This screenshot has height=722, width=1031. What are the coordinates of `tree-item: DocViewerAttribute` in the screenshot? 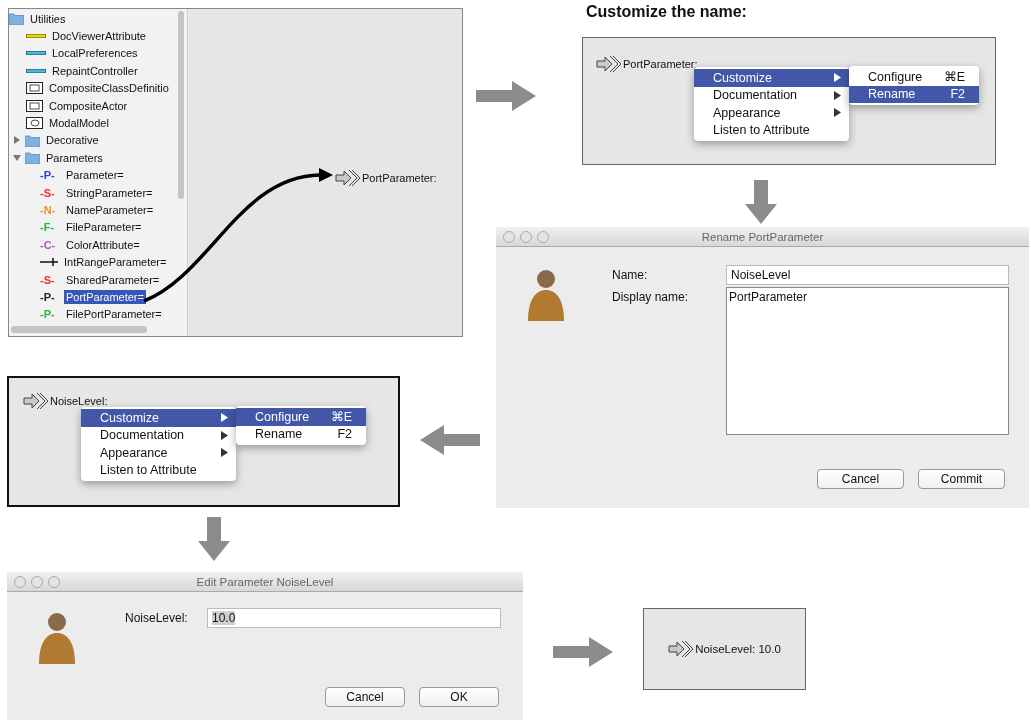 It's located at (99, 36).